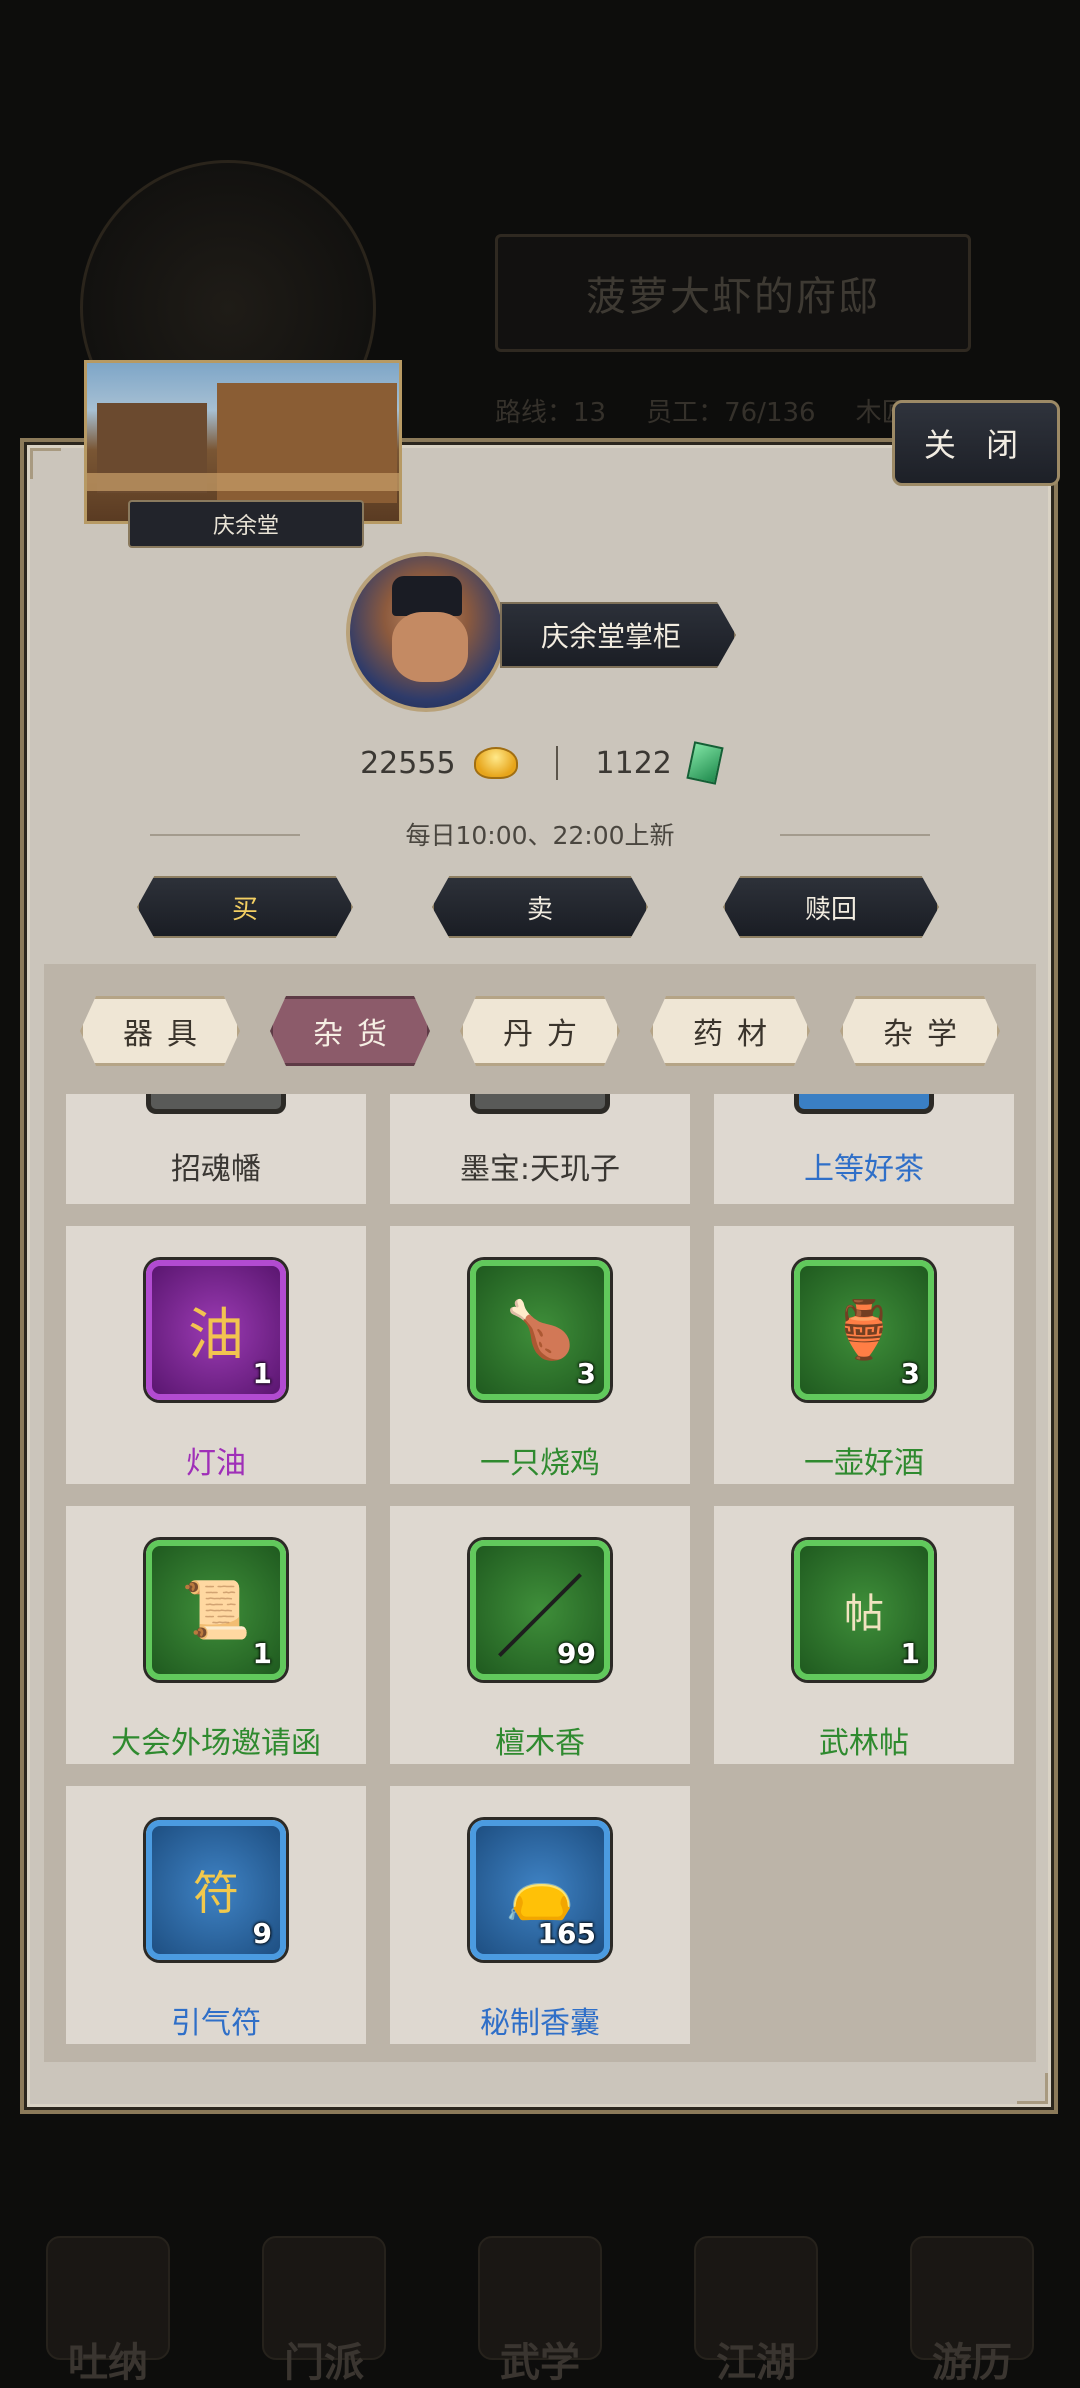 This screenshot has height=2388, width=1080. Describe the element at coordinates (540, 907) in the screenshot. I see `tab-sell: 卖` at that location.